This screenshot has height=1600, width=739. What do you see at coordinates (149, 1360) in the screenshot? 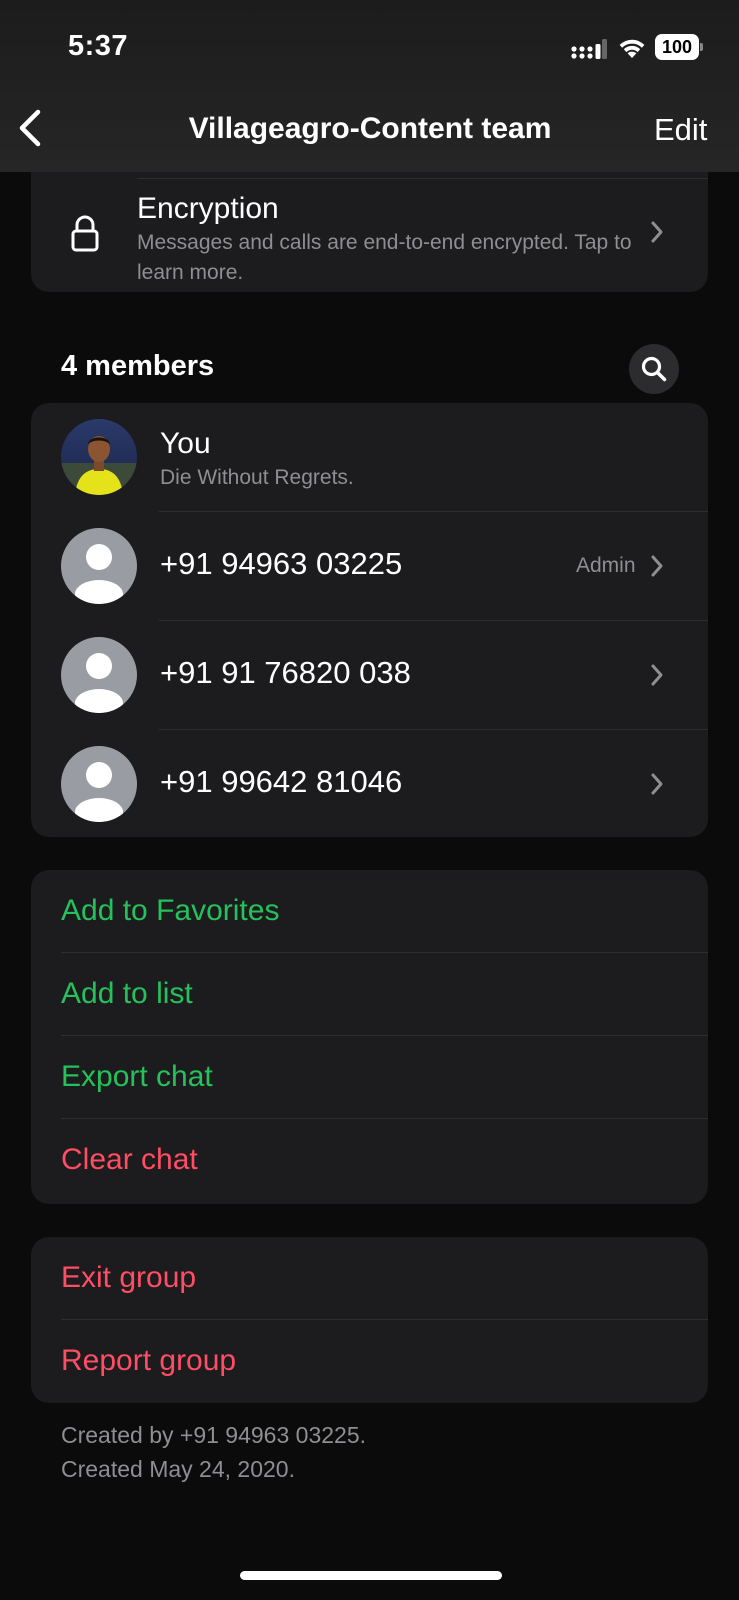
I see `action-label: Report group` at bounding box center [149, 1360].